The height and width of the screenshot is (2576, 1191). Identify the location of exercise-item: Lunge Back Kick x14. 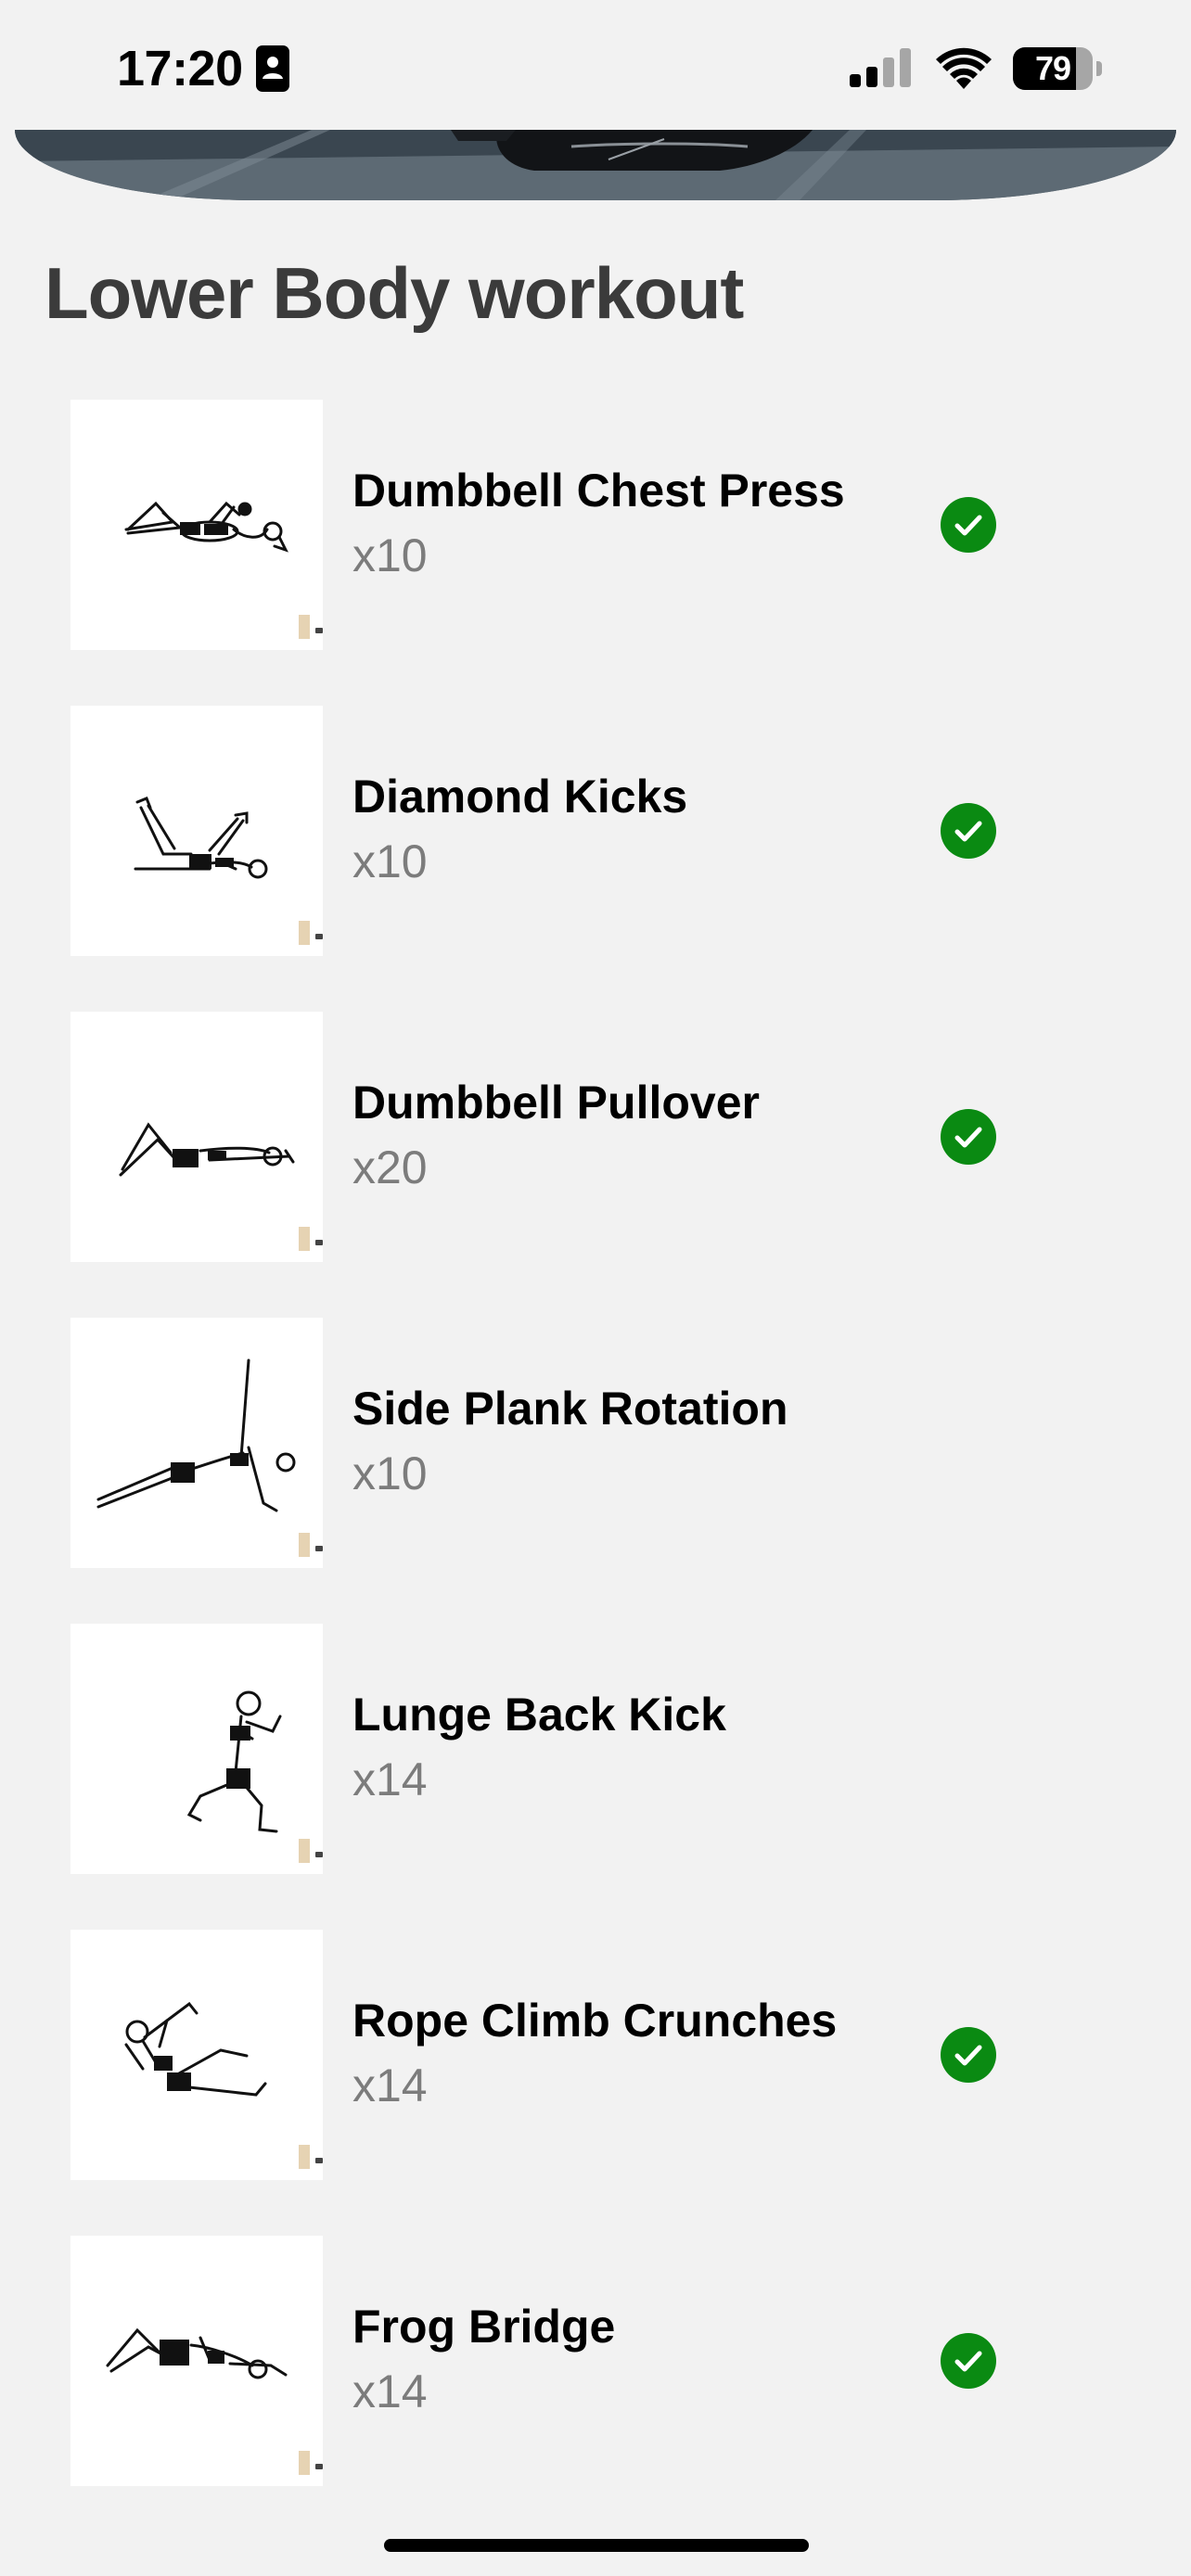
(594, 1749).